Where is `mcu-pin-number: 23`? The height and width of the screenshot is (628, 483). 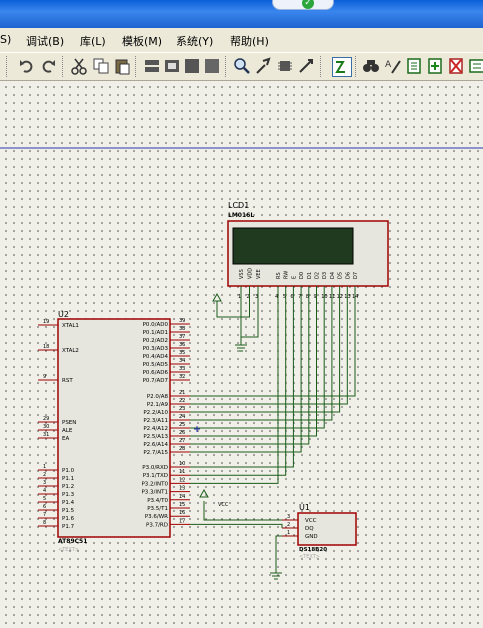 mcu-pin-number: 23 is located at coordinates (182, 409).